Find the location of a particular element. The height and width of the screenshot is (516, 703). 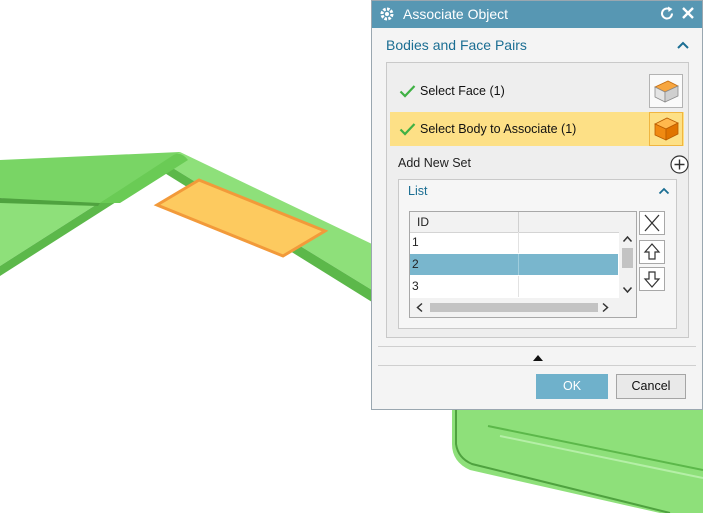

select-body-label: Select Body to Associate (1) is located at coordinates (498, 129).